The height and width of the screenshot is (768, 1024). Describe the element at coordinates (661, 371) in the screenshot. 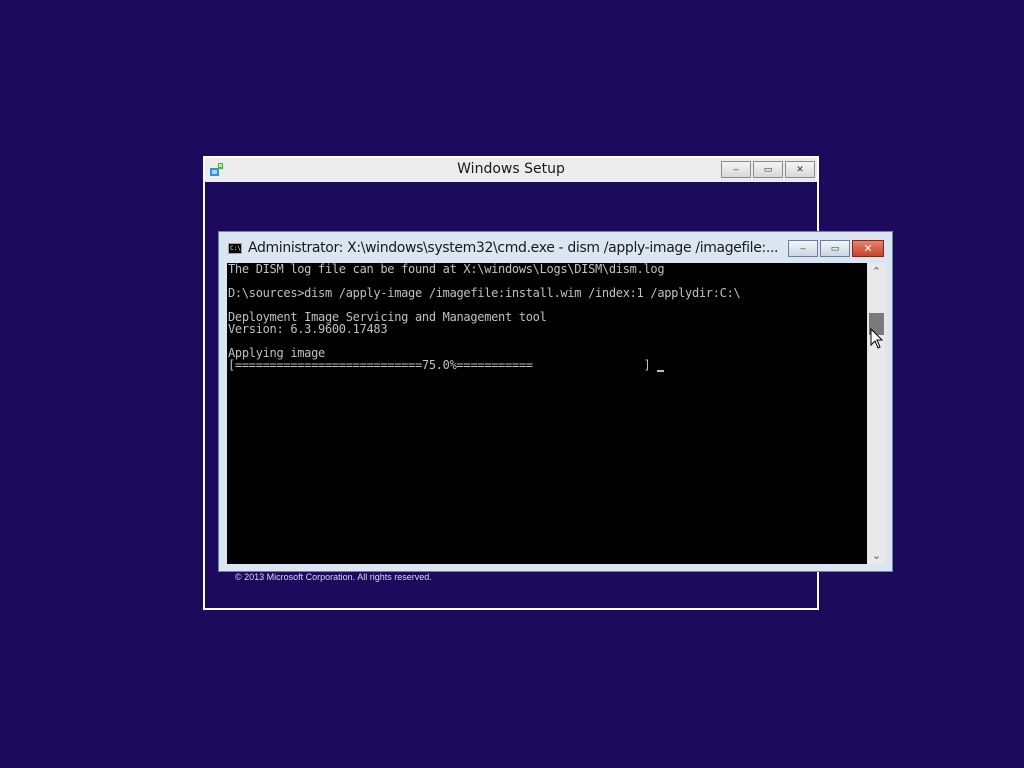

I see `text-cursor` at that location.